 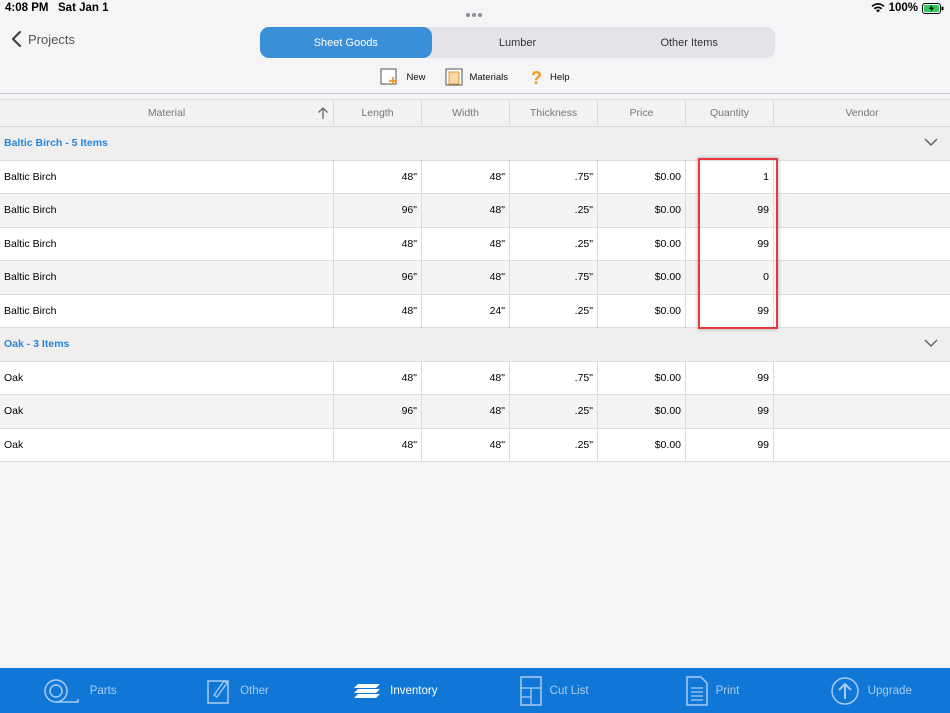 I want to click on tab-cut-list: Cut List, so click(x=554, y=690).